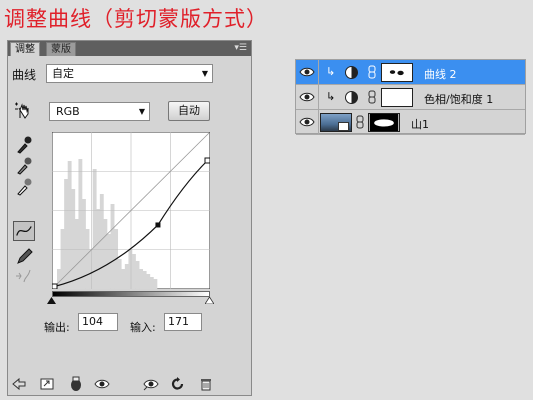 The image size is (533, 400). What do you see at coordinates (129, 48) in the screenshot?
I see `panel-tab-bar: 调整 蒙版 ▾☰` at bounding box center [129, 48].